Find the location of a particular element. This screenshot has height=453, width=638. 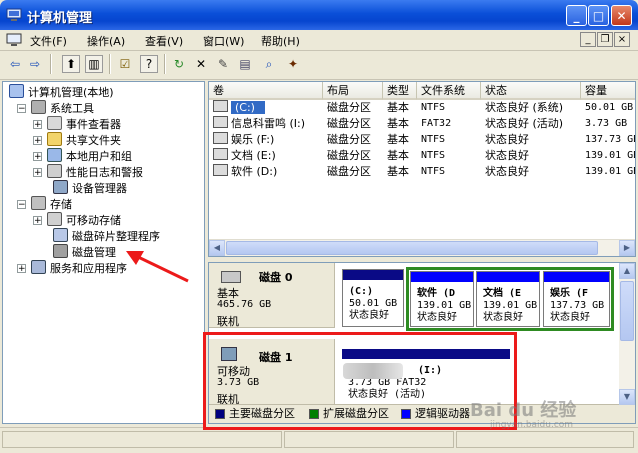

event-viewer-icon is located at coordinates (54, 123).